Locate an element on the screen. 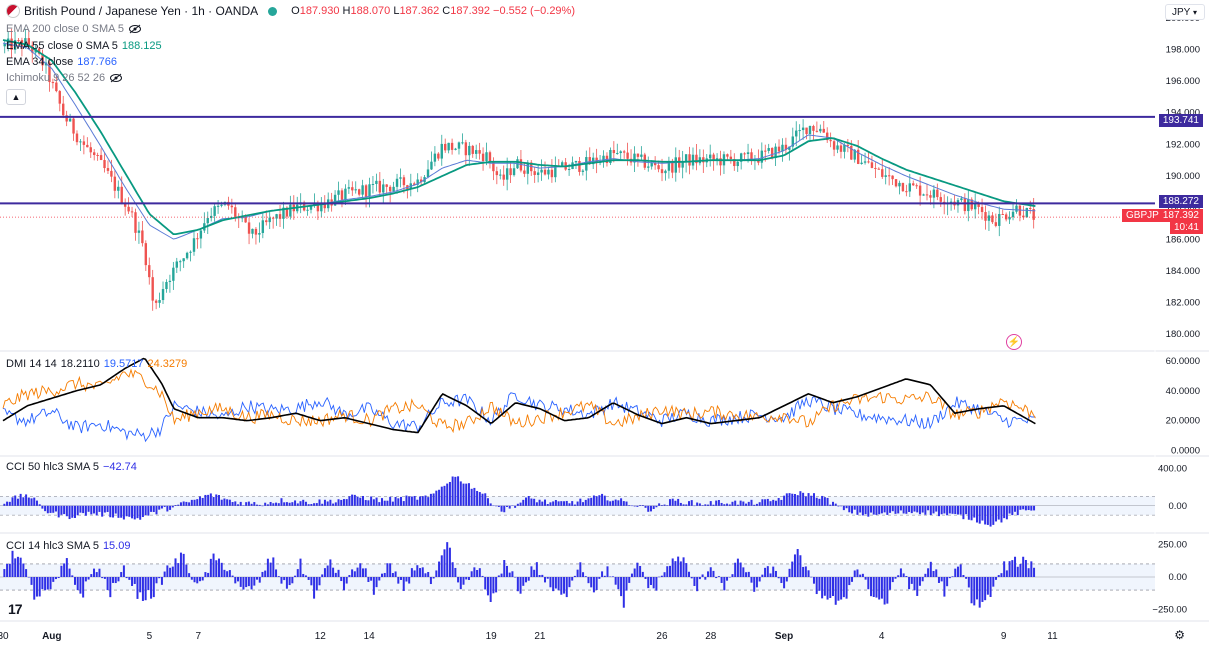 The image size is (1209, 649). legend-ema200: EMA 200 close 0 SMA 5 is located at coordinates (74, 29).